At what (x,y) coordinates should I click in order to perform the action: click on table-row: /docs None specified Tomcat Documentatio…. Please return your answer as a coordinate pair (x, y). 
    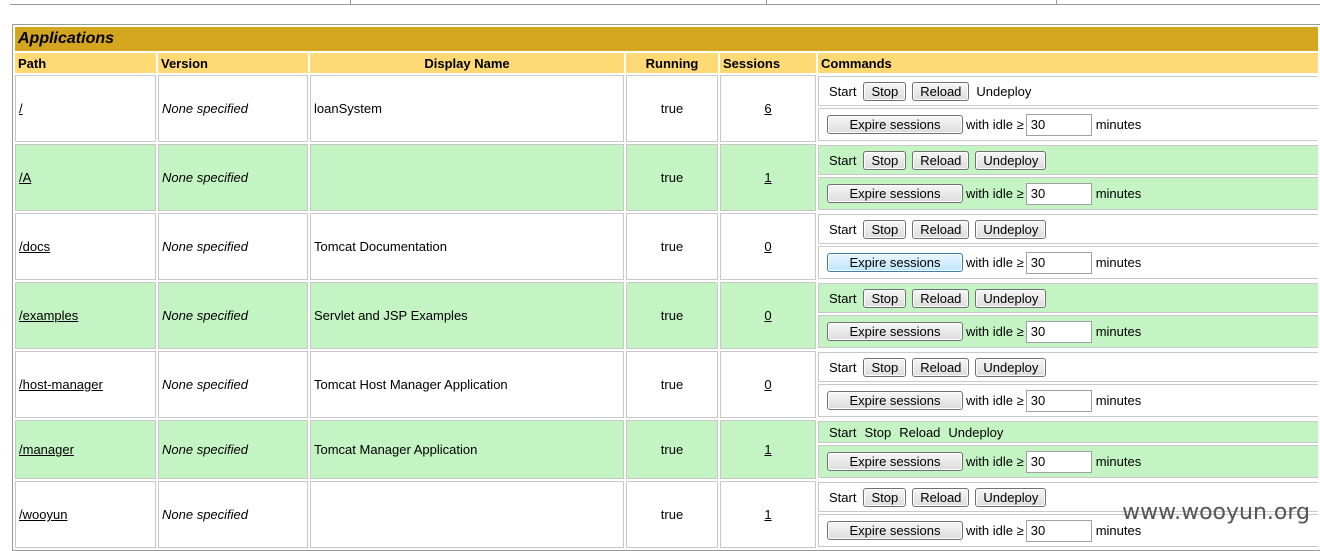
    Looking at the image, I should click on (666, 246).